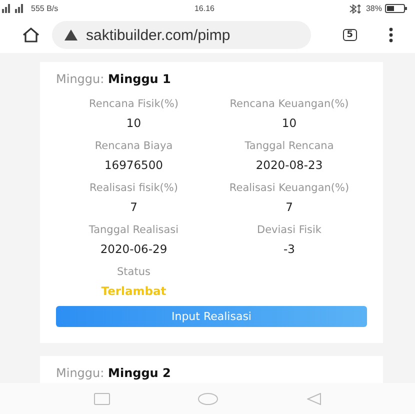 The width and height of the screenshot is (415, 414). What do you see at coordinates (289, 146) in the screenshot?
I see `field-label: Tanggal Rencana` at bounding box center [289, 146].